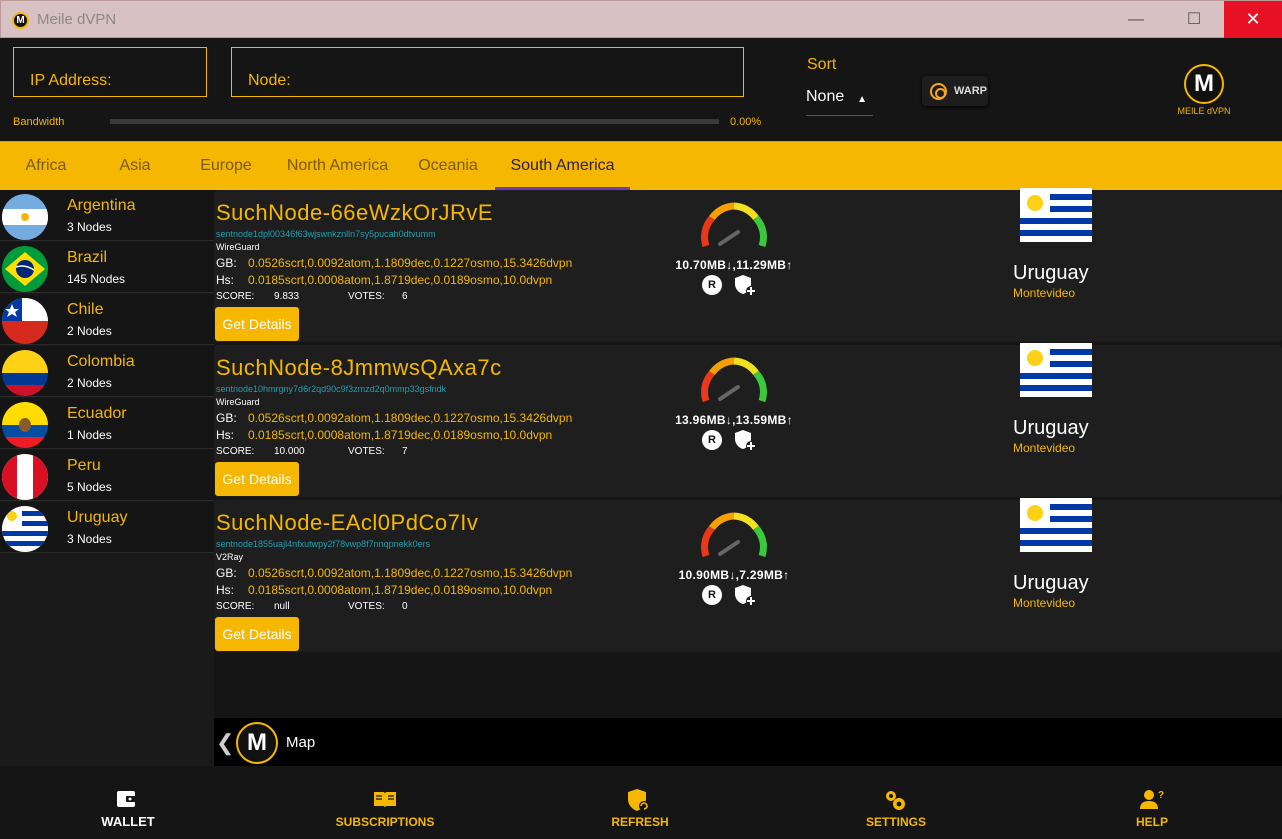 The width and height of the screenshot is (1282, 839). What do you see at coordinates (96, 279) in the screenshot?
I see `country-node-count: 145 Nodes` at bounding box center [96, 279].